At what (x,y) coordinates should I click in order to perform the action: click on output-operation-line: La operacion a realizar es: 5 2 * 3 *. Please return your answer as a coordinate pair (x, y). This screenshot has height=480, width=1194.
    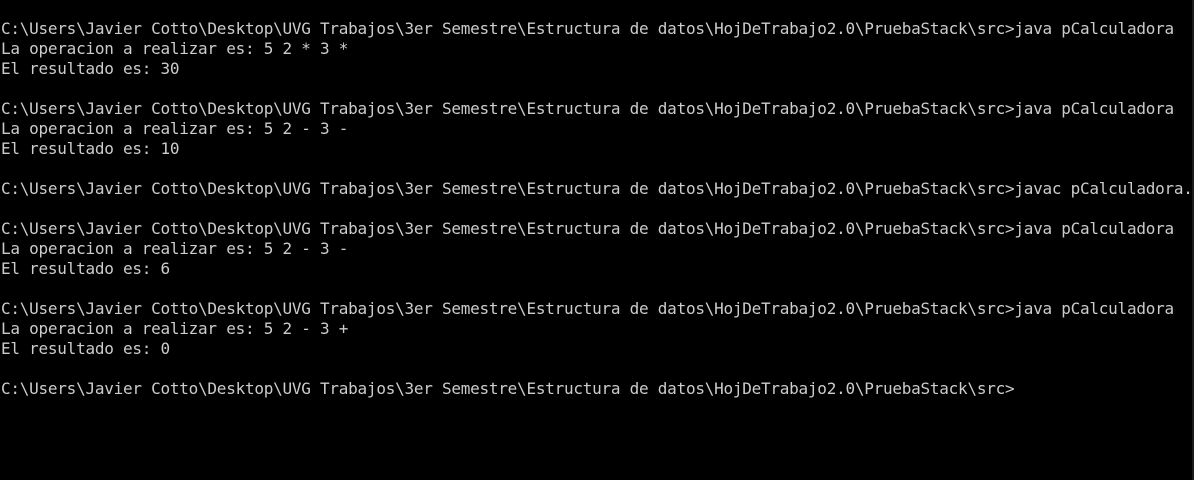
    Looking at the image, I should click on (175, 48).